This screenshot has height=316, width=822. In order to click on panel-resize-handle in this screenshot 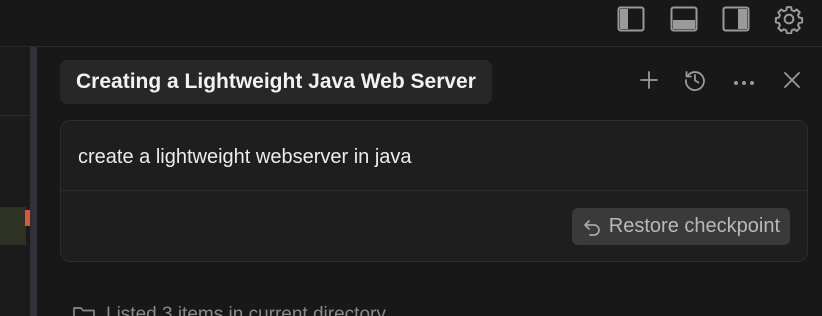, I will do `click(33, 181)`.